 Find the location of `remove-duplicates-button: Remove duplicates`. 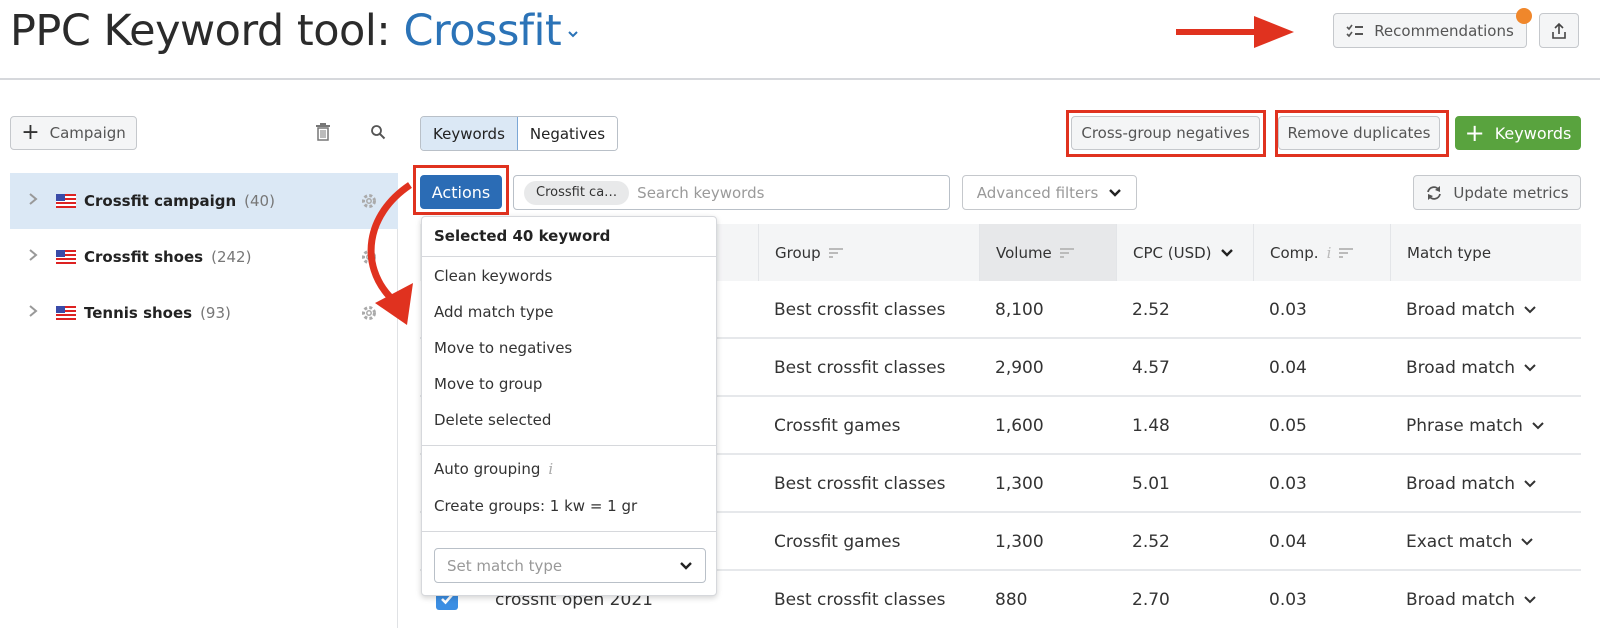

remove-duplicates-button: Remove duplicates is located at coordinates (1359, 133).